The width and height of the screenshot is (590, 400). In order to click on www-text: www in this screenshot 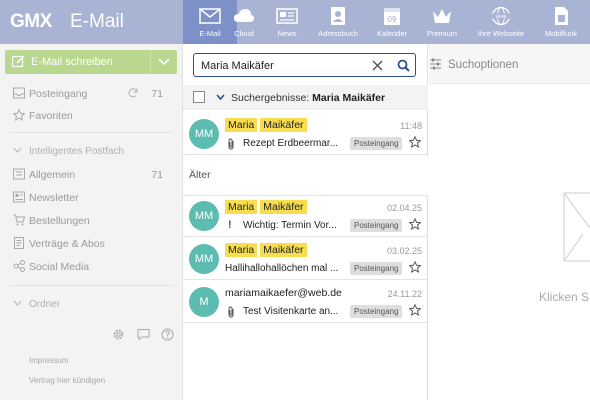, I will do `click(501, 17)`.